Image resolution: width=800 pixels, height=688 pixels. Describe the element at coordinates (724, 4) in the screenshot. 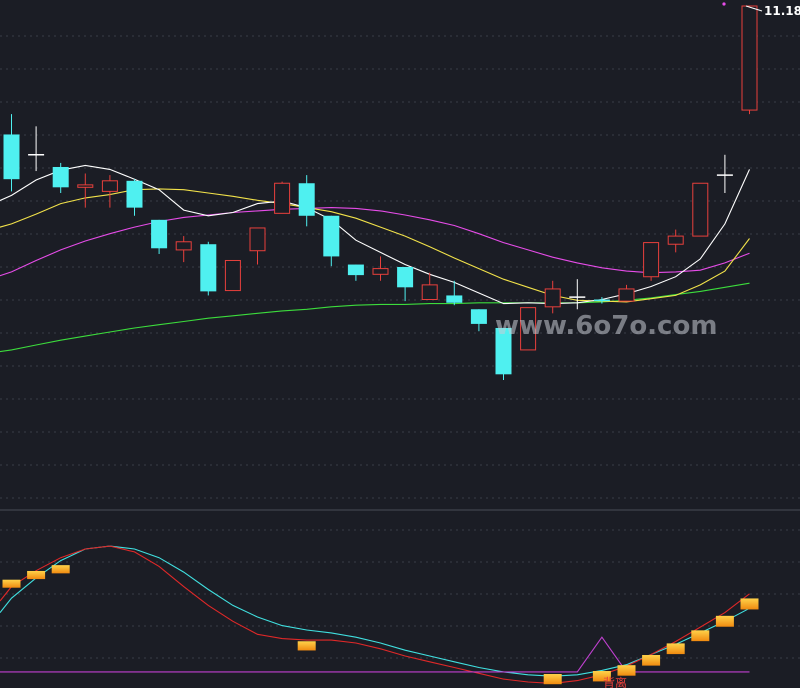

I see `marker-dot` at that location.